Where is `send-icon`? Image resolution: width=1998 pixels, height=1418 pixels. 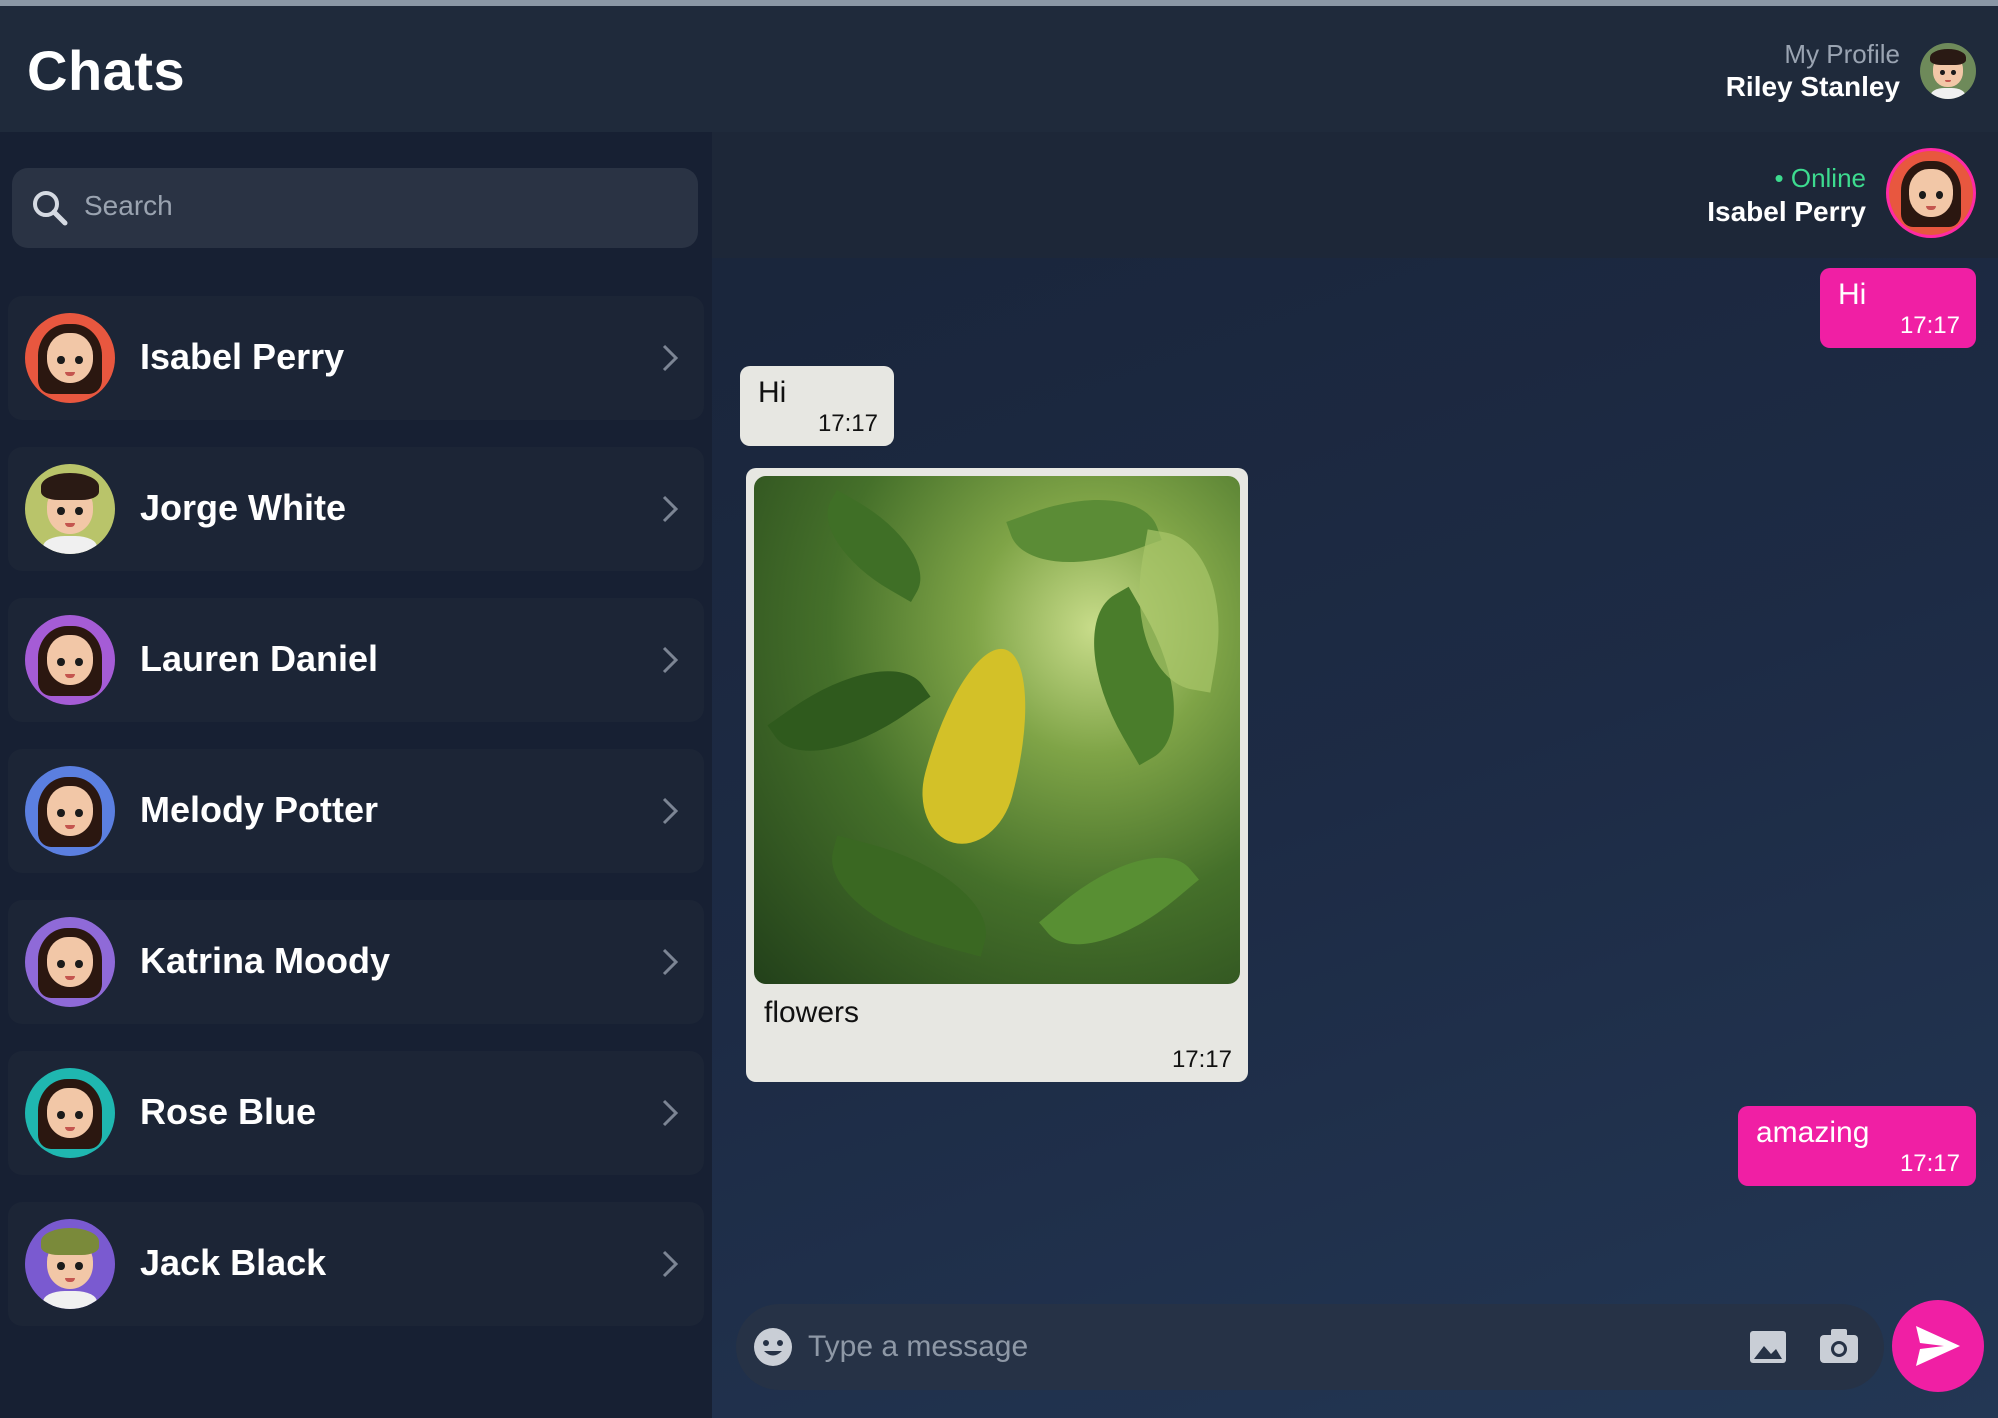
send-icon is located at coordinates (1938, 1346).